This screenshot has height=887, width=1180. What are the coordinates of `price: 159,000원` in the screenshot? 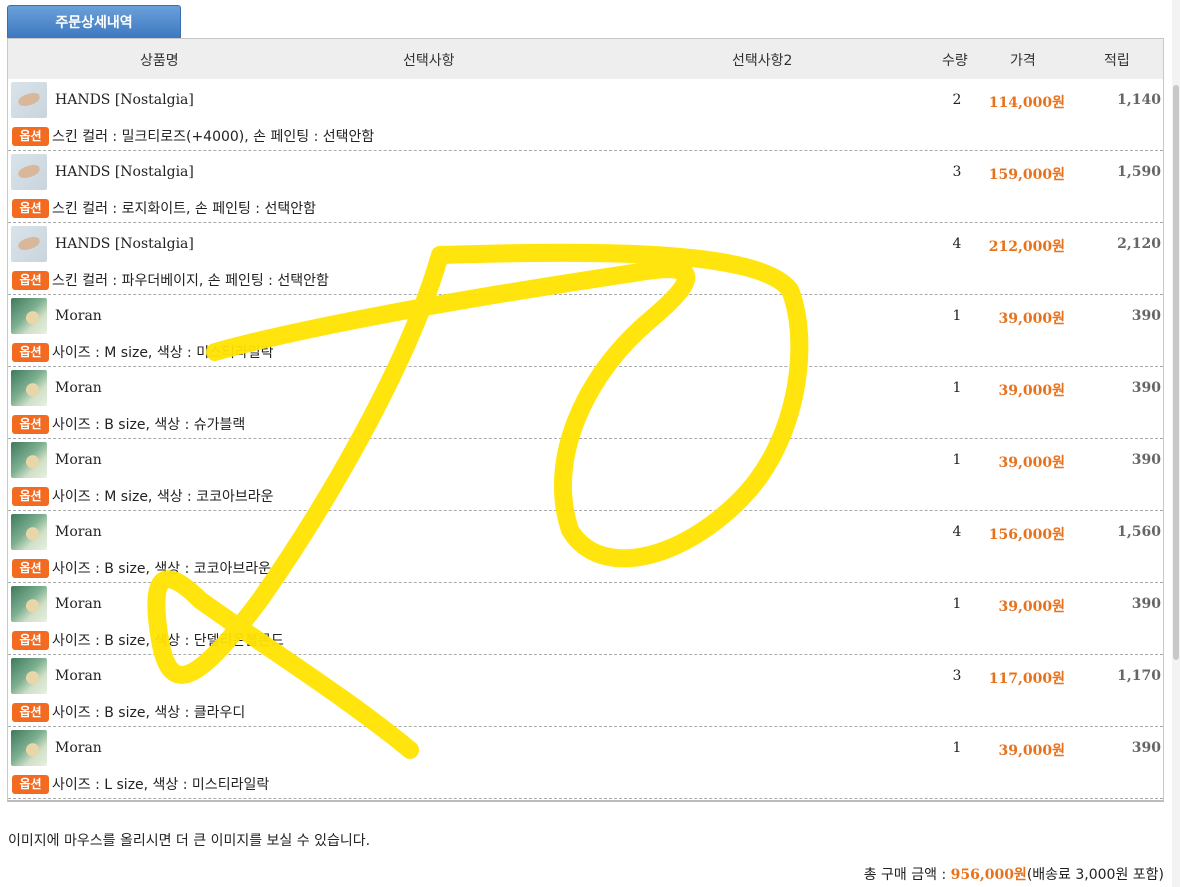 It's located at (1026, 175).